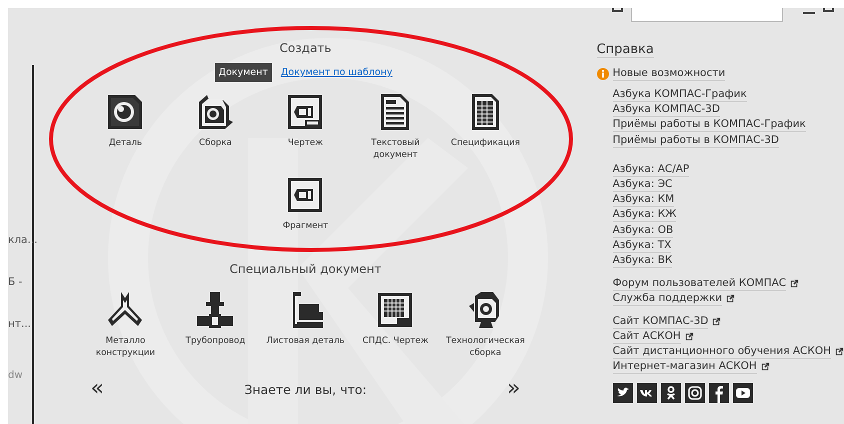  Describe the element at coordinates (667, 298) in the screenshot. I see `help-link: Служба поддержки` at that location.